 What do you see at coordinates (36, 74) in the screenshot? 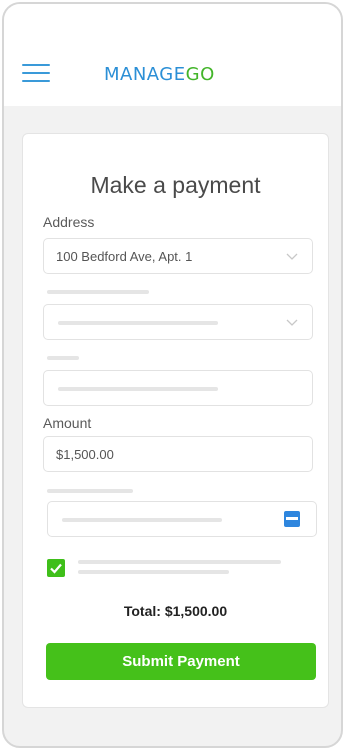
I see `hamburger-icon` at bounding box center [36, 74].